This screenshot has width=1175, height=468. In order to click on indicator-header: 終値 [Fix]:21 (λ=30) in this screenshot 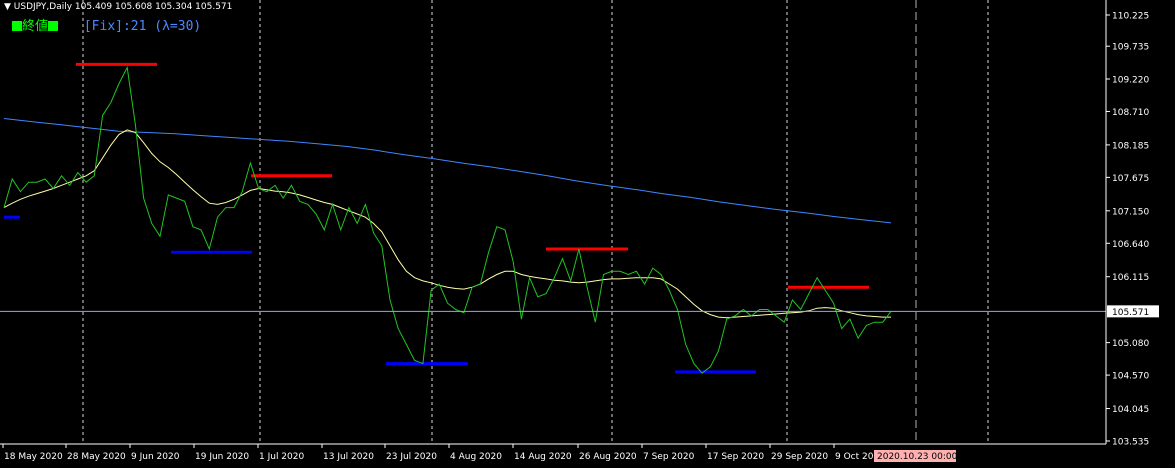, I will do `click(106, 24)`.